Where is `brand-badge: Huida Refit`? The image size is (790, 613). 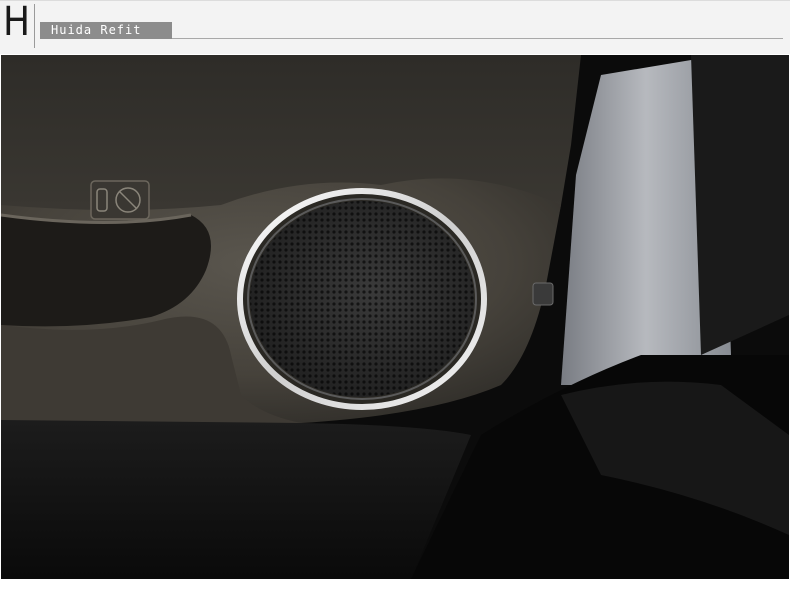
brand-badge: Huida Refit is located at coordinates (106, 30).